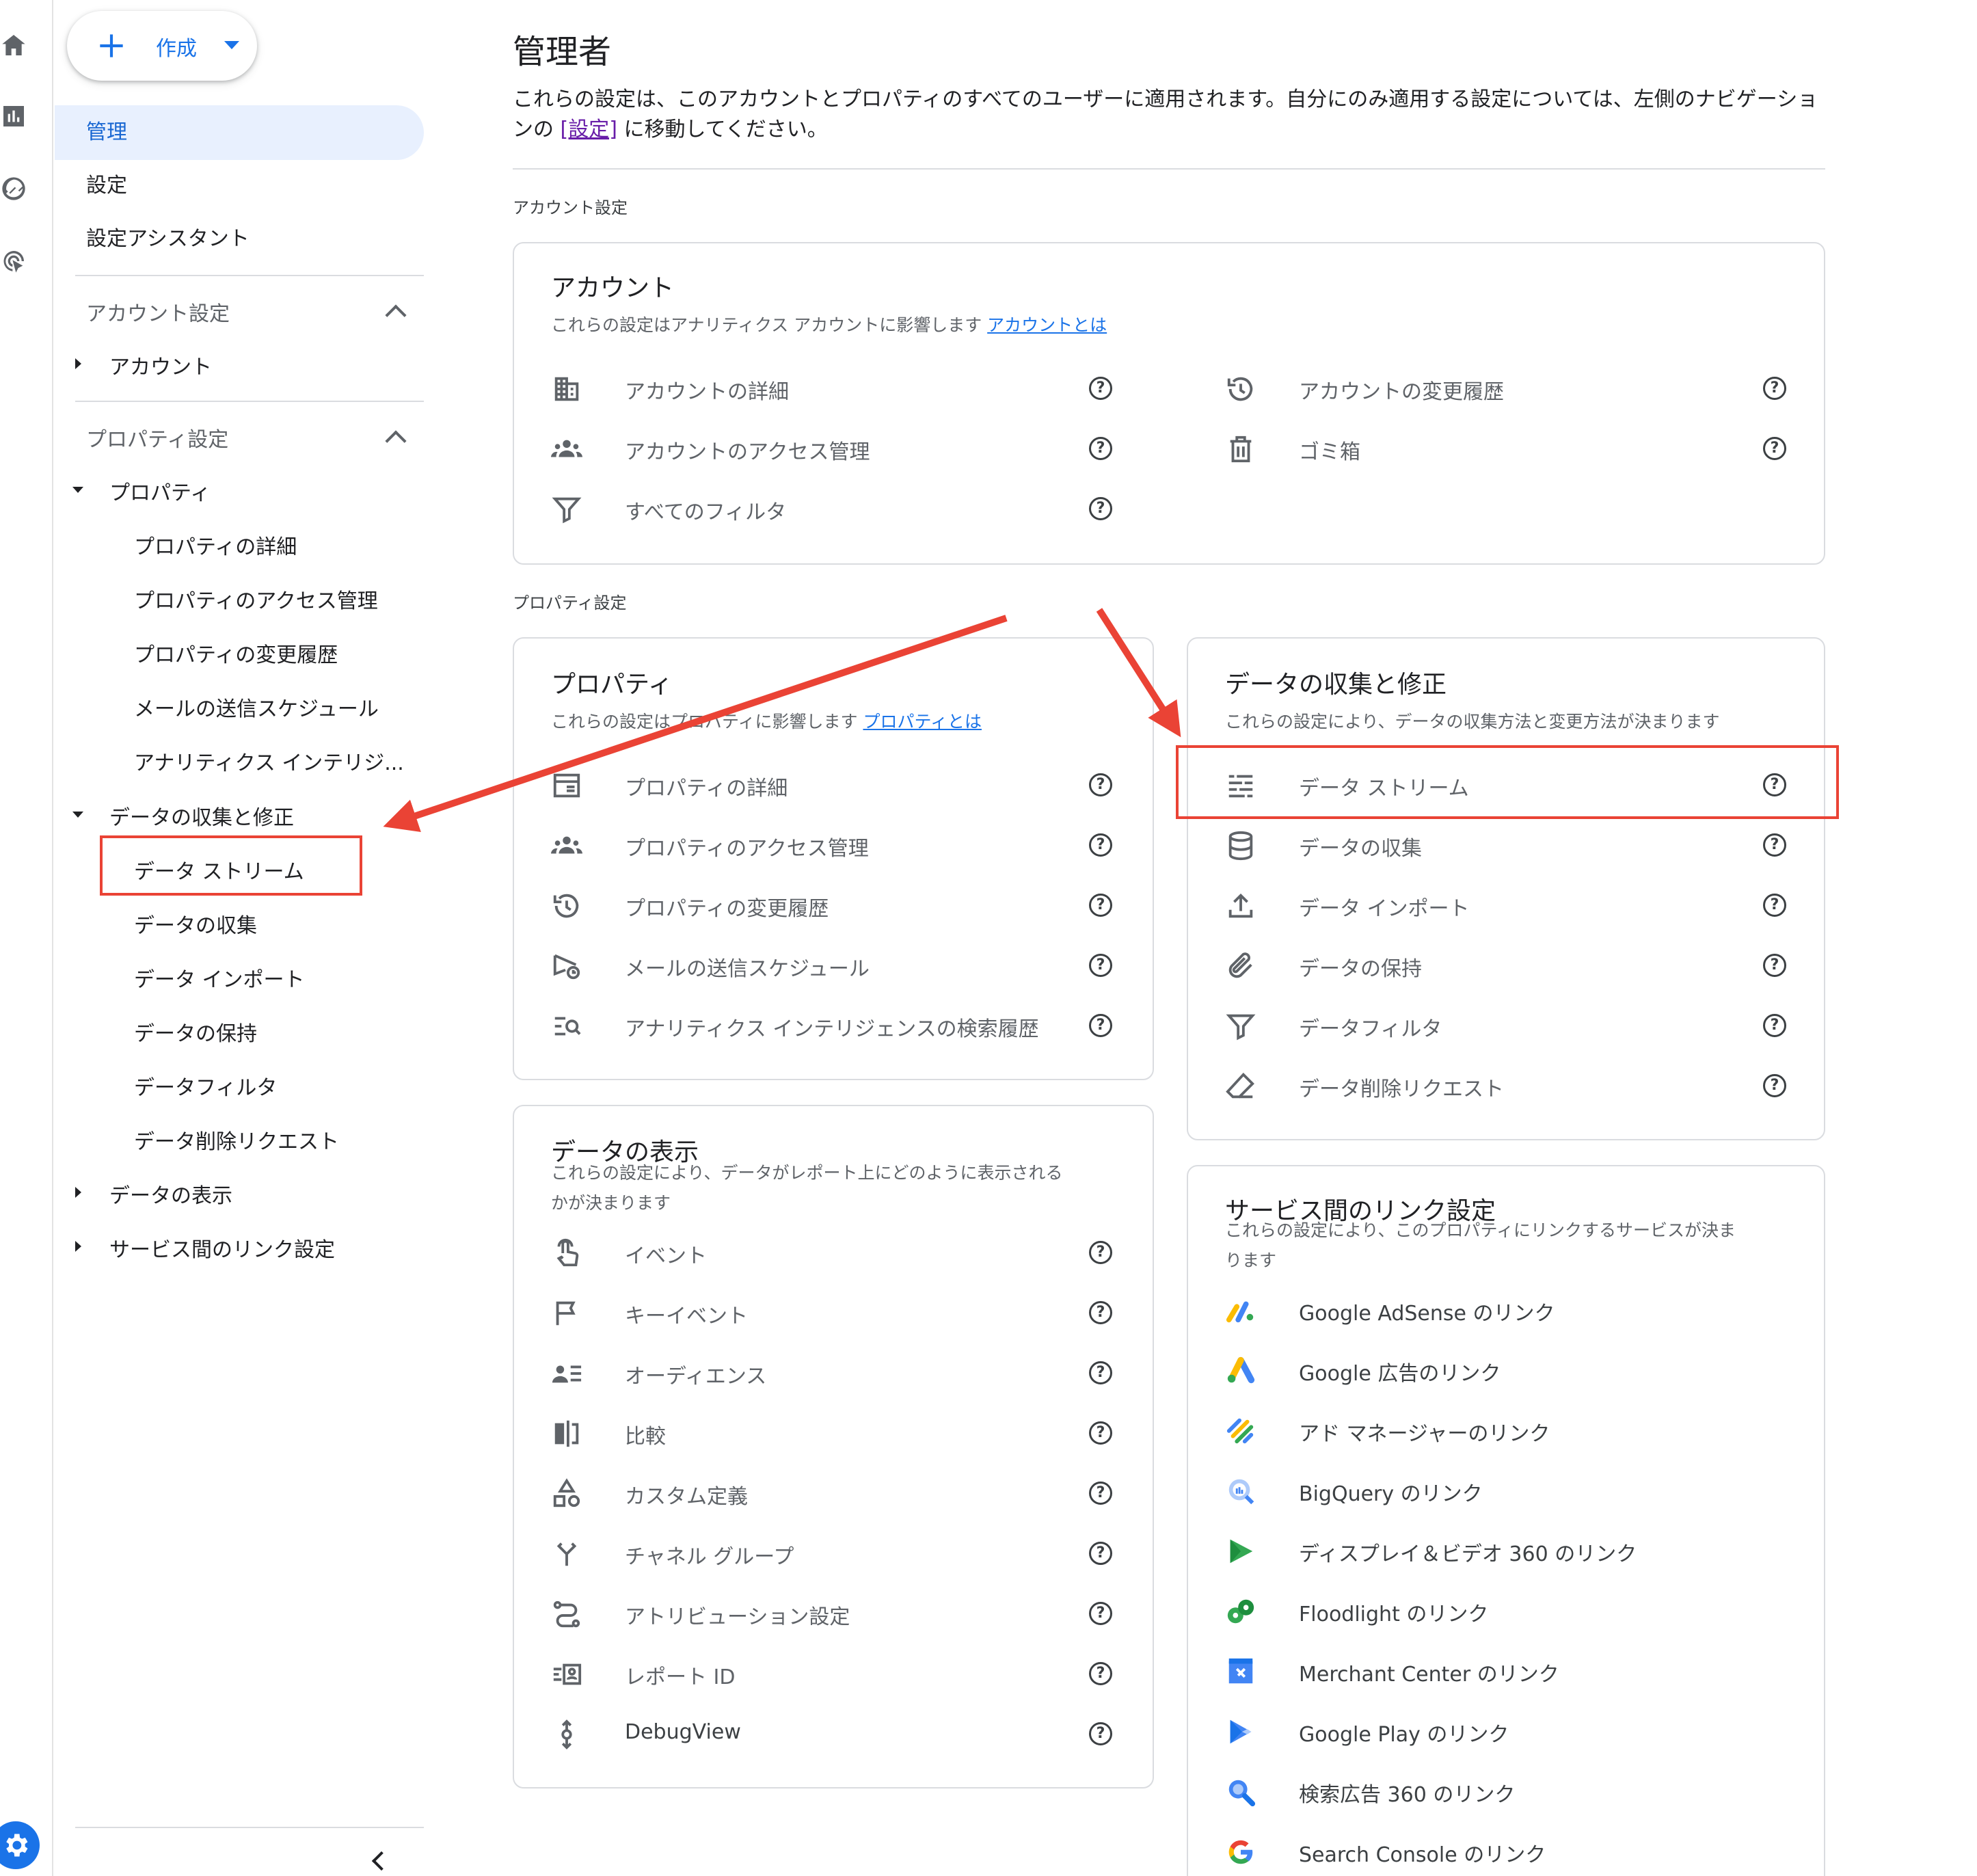 The image size is (1977, 1876). I want to click on ad-manager-link-row: アド マネージャーのリンク, so click(1519, 1430).